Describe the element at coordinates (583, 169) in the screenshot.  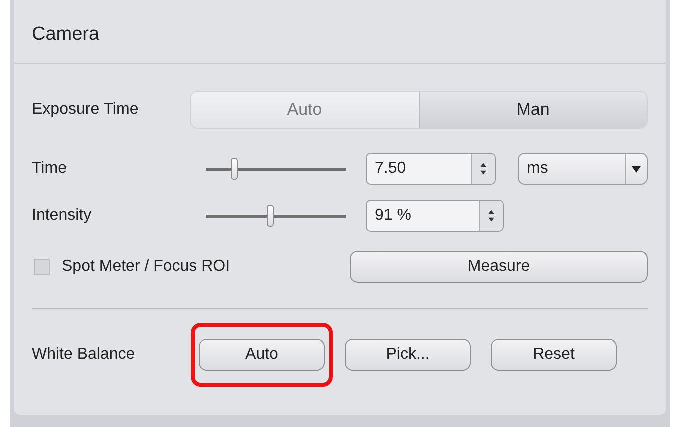
I see `unit-dropdown: ms` at that location.